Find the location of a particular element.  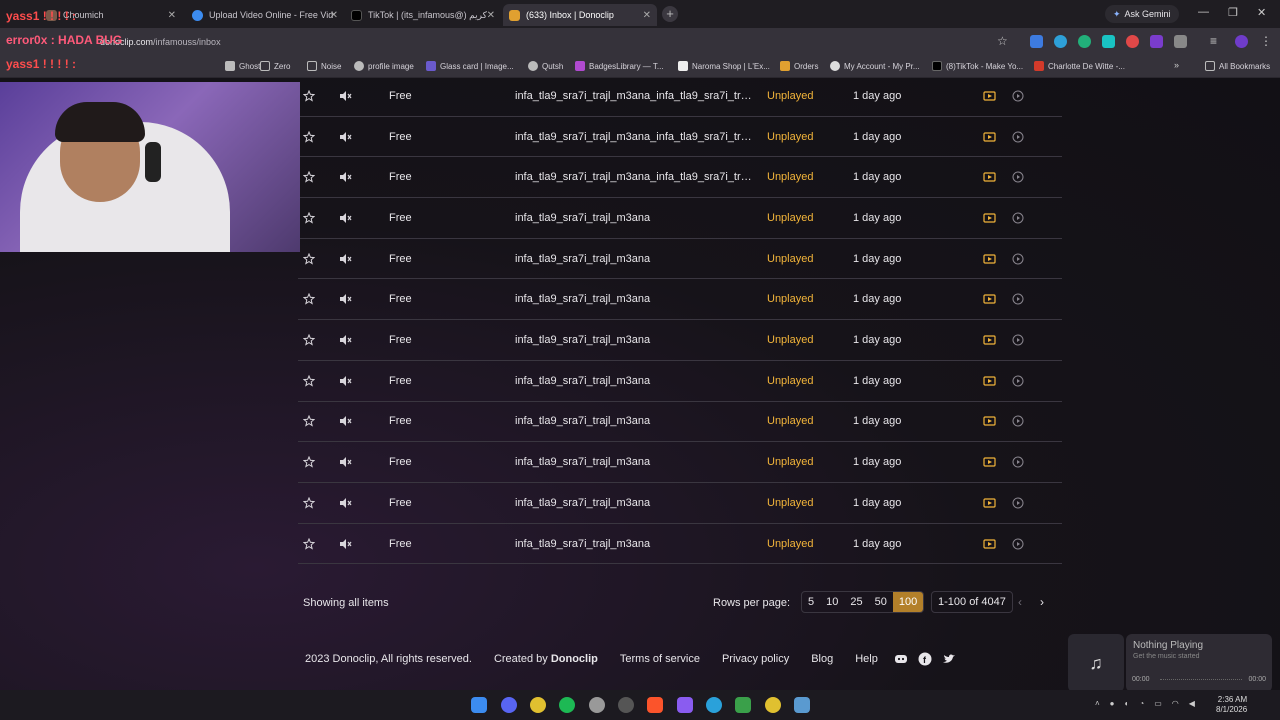

chrome-app-icon is located at coordinates (538, 705).